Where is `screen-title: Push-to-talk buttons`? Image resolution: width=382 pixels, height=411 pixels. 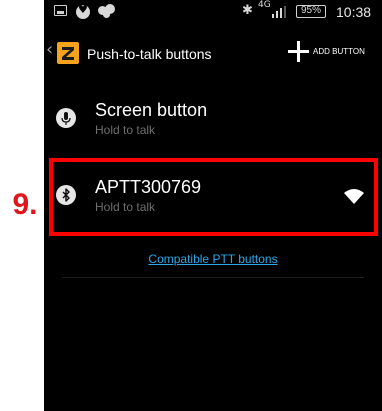 screen-title: Push-to-talk buttons is located at coordinates (149, 54).